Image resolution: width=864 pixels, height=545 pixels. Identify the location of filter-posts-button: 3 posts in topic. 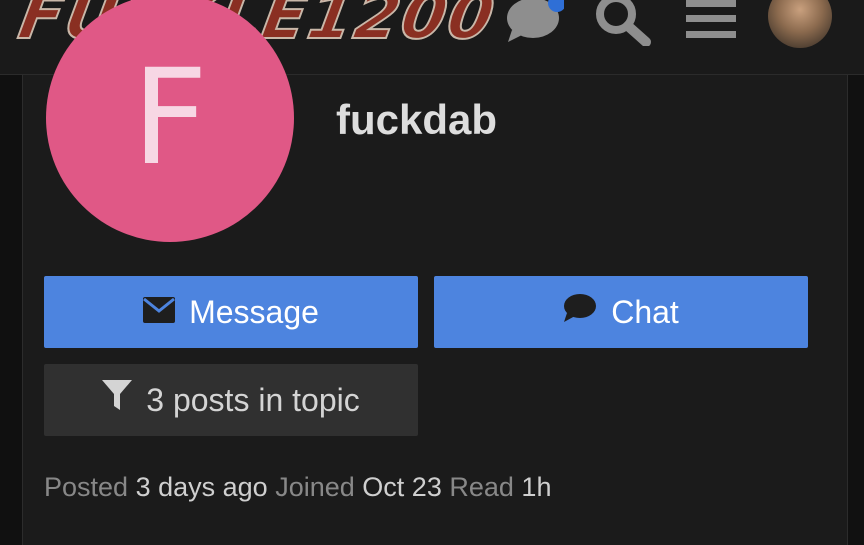
(231, 400).